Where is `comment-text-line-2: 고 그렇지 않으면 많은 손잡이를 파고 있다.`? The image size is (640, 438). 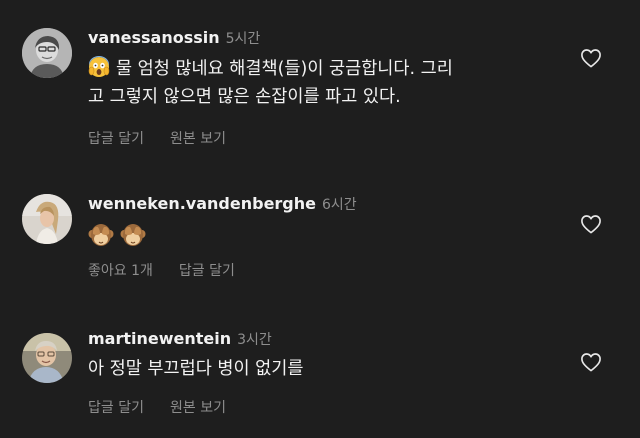
comment-text-line-2: 고 그렇지 않으면 많은 손잡이를 파고 있다. is located at coordinates (244, 97).